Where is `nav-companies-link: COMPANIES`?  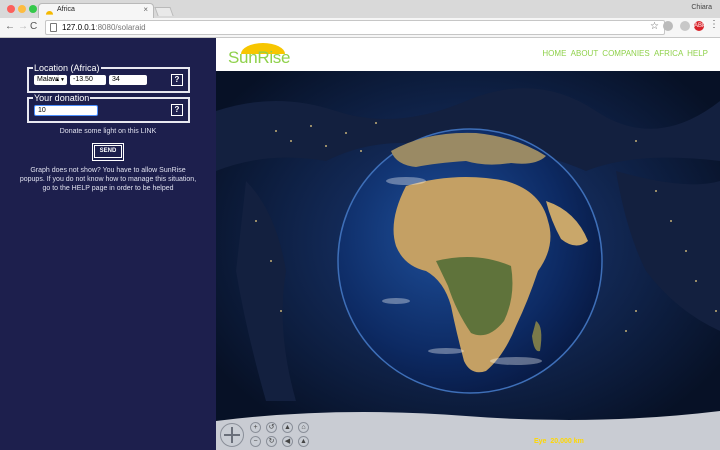
nav-companies-link: COMPANIES is located at coordinates (625, 53).